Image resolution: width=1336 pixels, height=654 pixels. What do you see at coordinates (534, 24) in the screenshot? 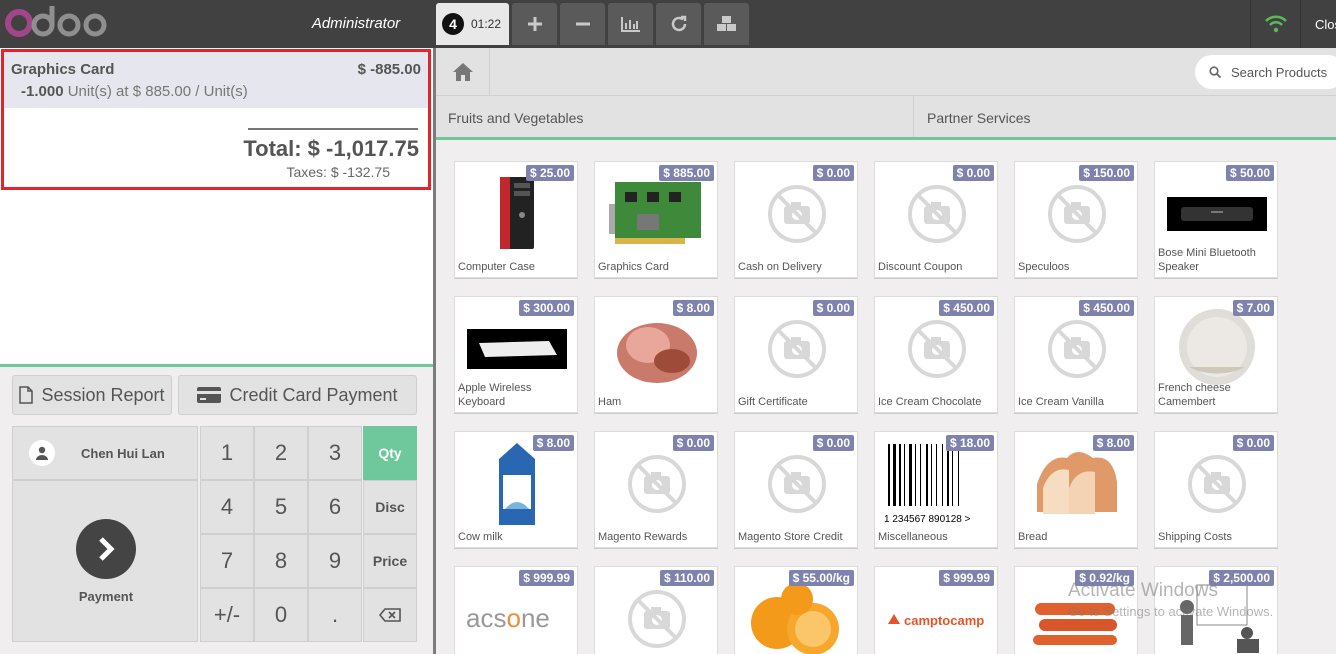
I see `new-order-button` at bounding box center [534, 24].